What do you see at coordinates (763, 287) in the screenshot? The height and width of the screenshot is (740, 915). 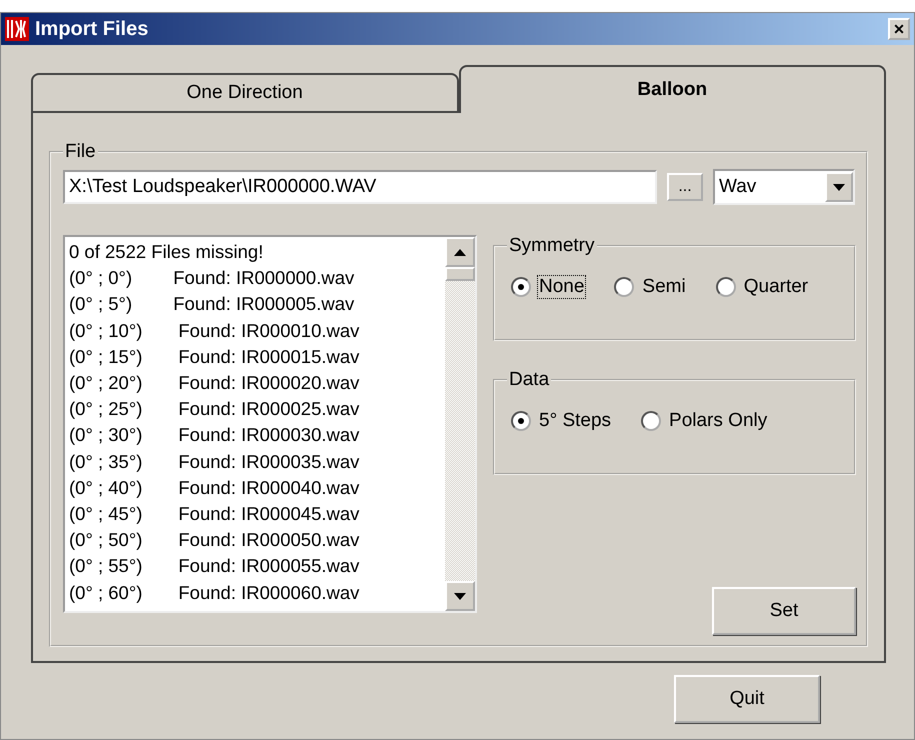 I see `radio-option: Quarter` at bounding box center [763, 287].